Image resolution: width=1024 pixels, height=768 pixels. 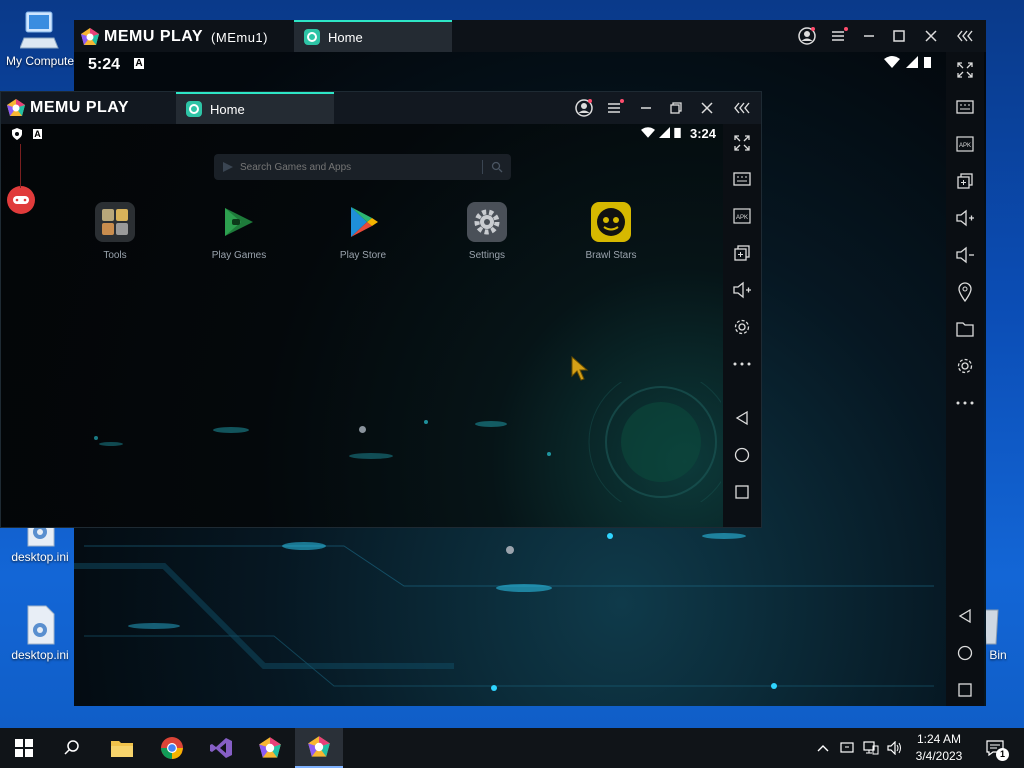 I want to click on tray-volume, so click(x=895, y=748).